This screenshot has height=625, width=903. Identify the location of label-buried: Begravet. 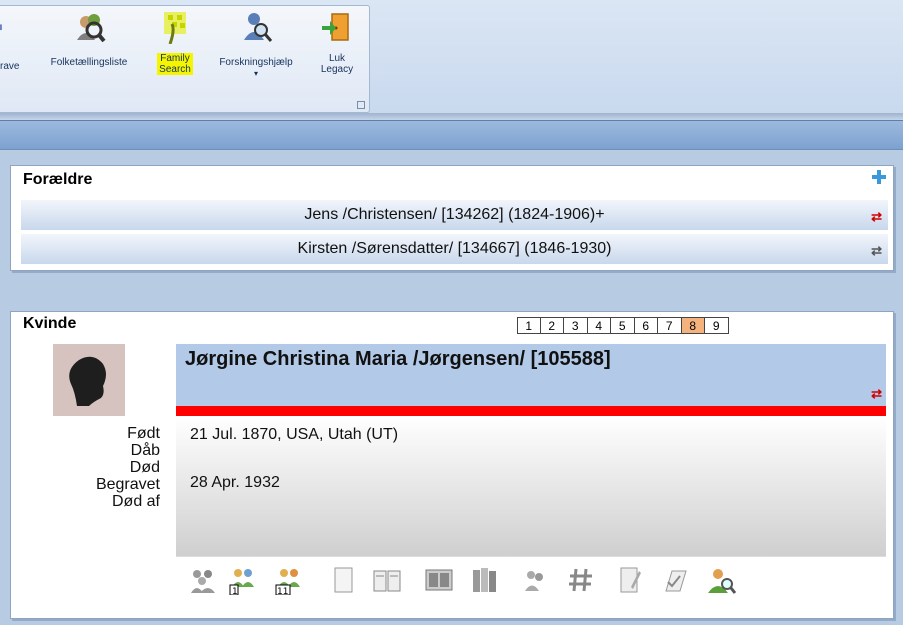
(127, 484).